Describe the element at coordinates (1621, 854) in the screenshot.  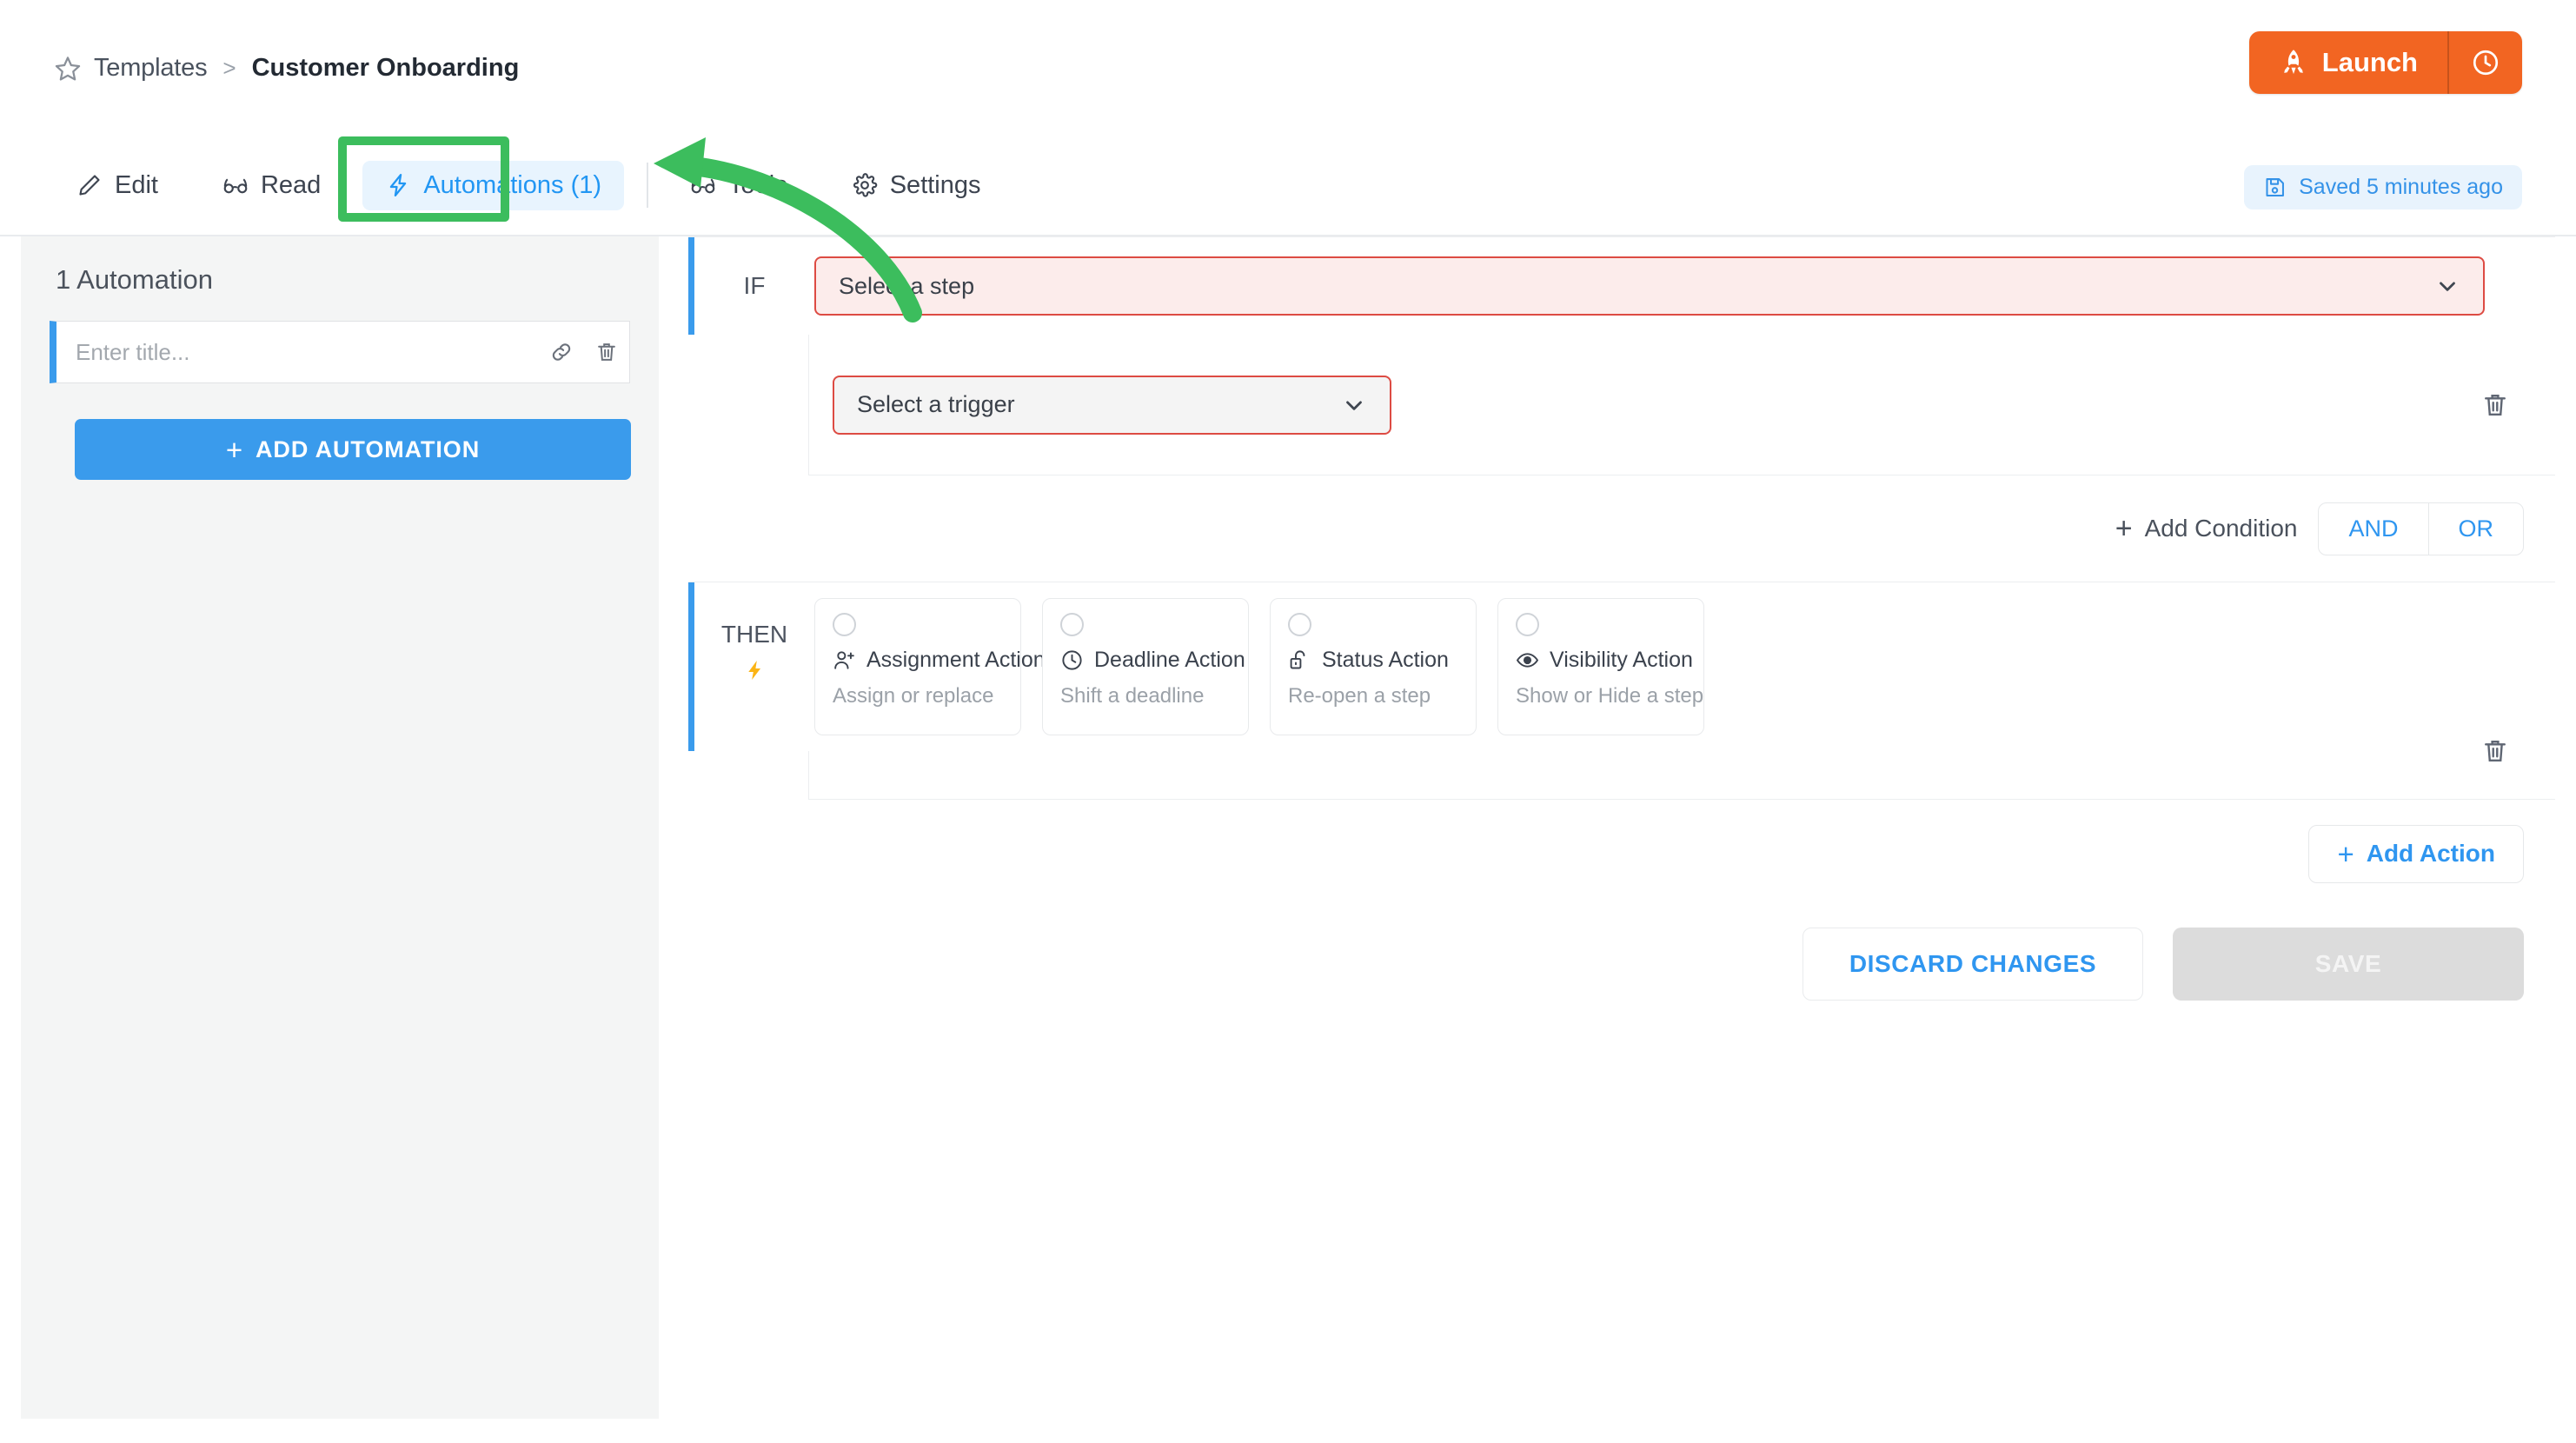
I see `add-action-row: + Add Action` at that location.